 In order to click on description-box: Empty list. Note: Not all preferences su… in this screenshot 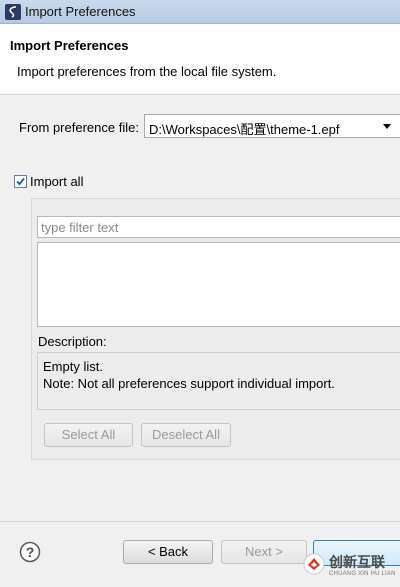, I will do `click(218, 381)`.